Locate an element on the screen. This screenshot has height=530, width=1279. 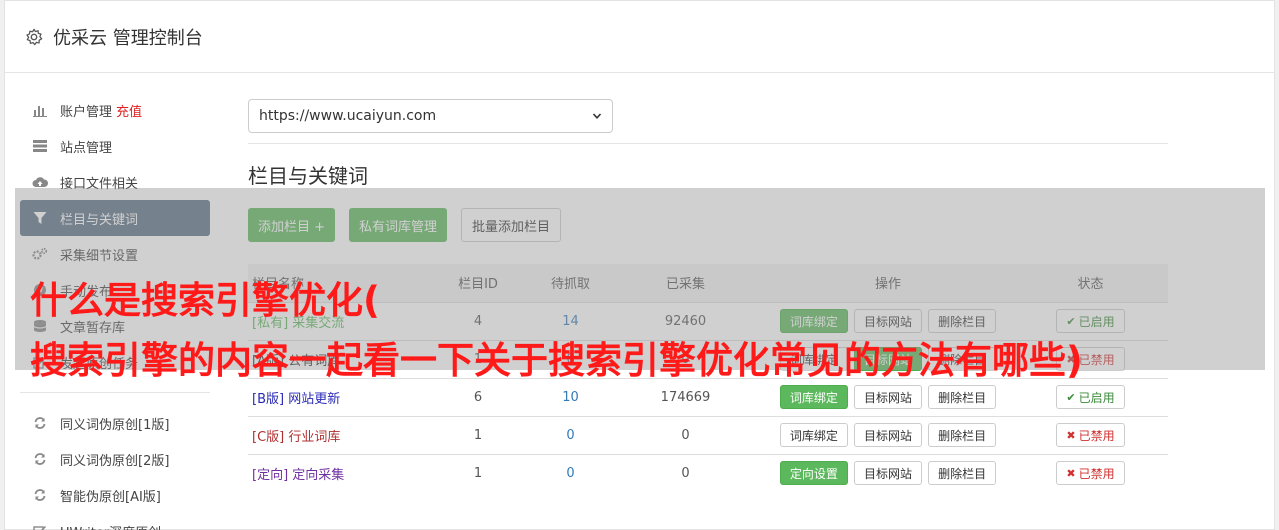
edit-icon is located at coordinates (40, 526).